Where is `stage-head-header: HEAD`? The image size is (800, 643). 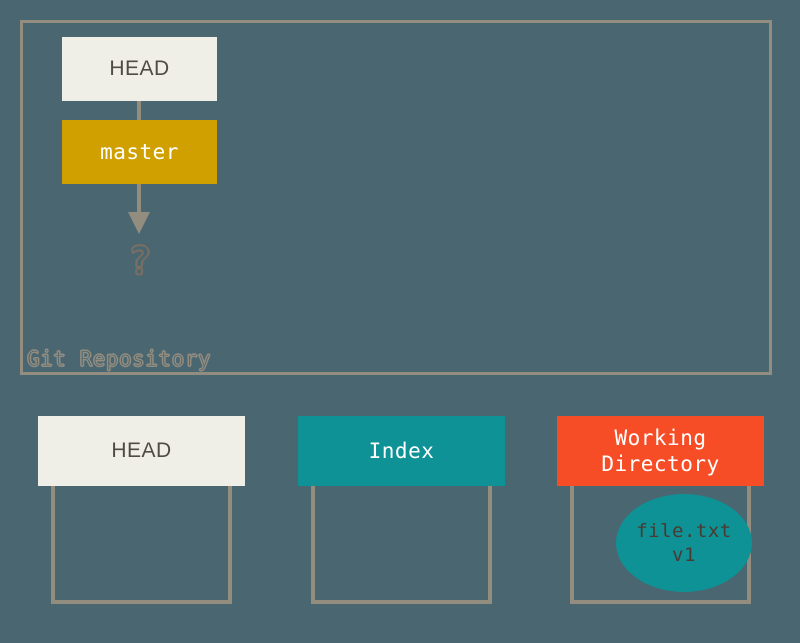 stage-head-header: HEAD is located at coordinates (141, 451).